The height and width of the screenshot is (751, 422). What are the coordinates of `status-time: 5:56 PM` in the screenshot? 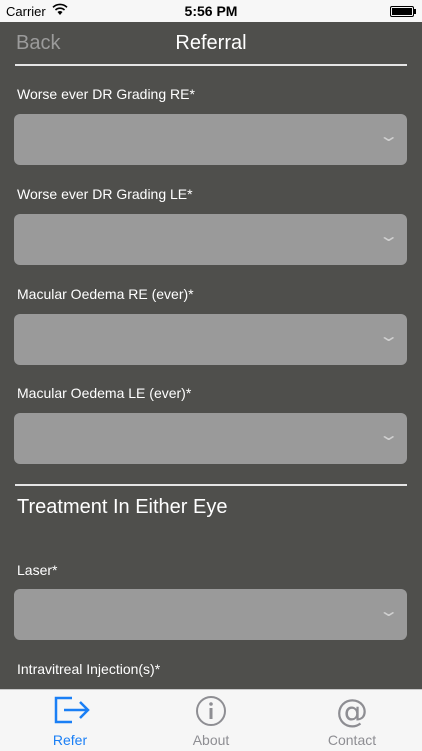 It's located at (211, 11).